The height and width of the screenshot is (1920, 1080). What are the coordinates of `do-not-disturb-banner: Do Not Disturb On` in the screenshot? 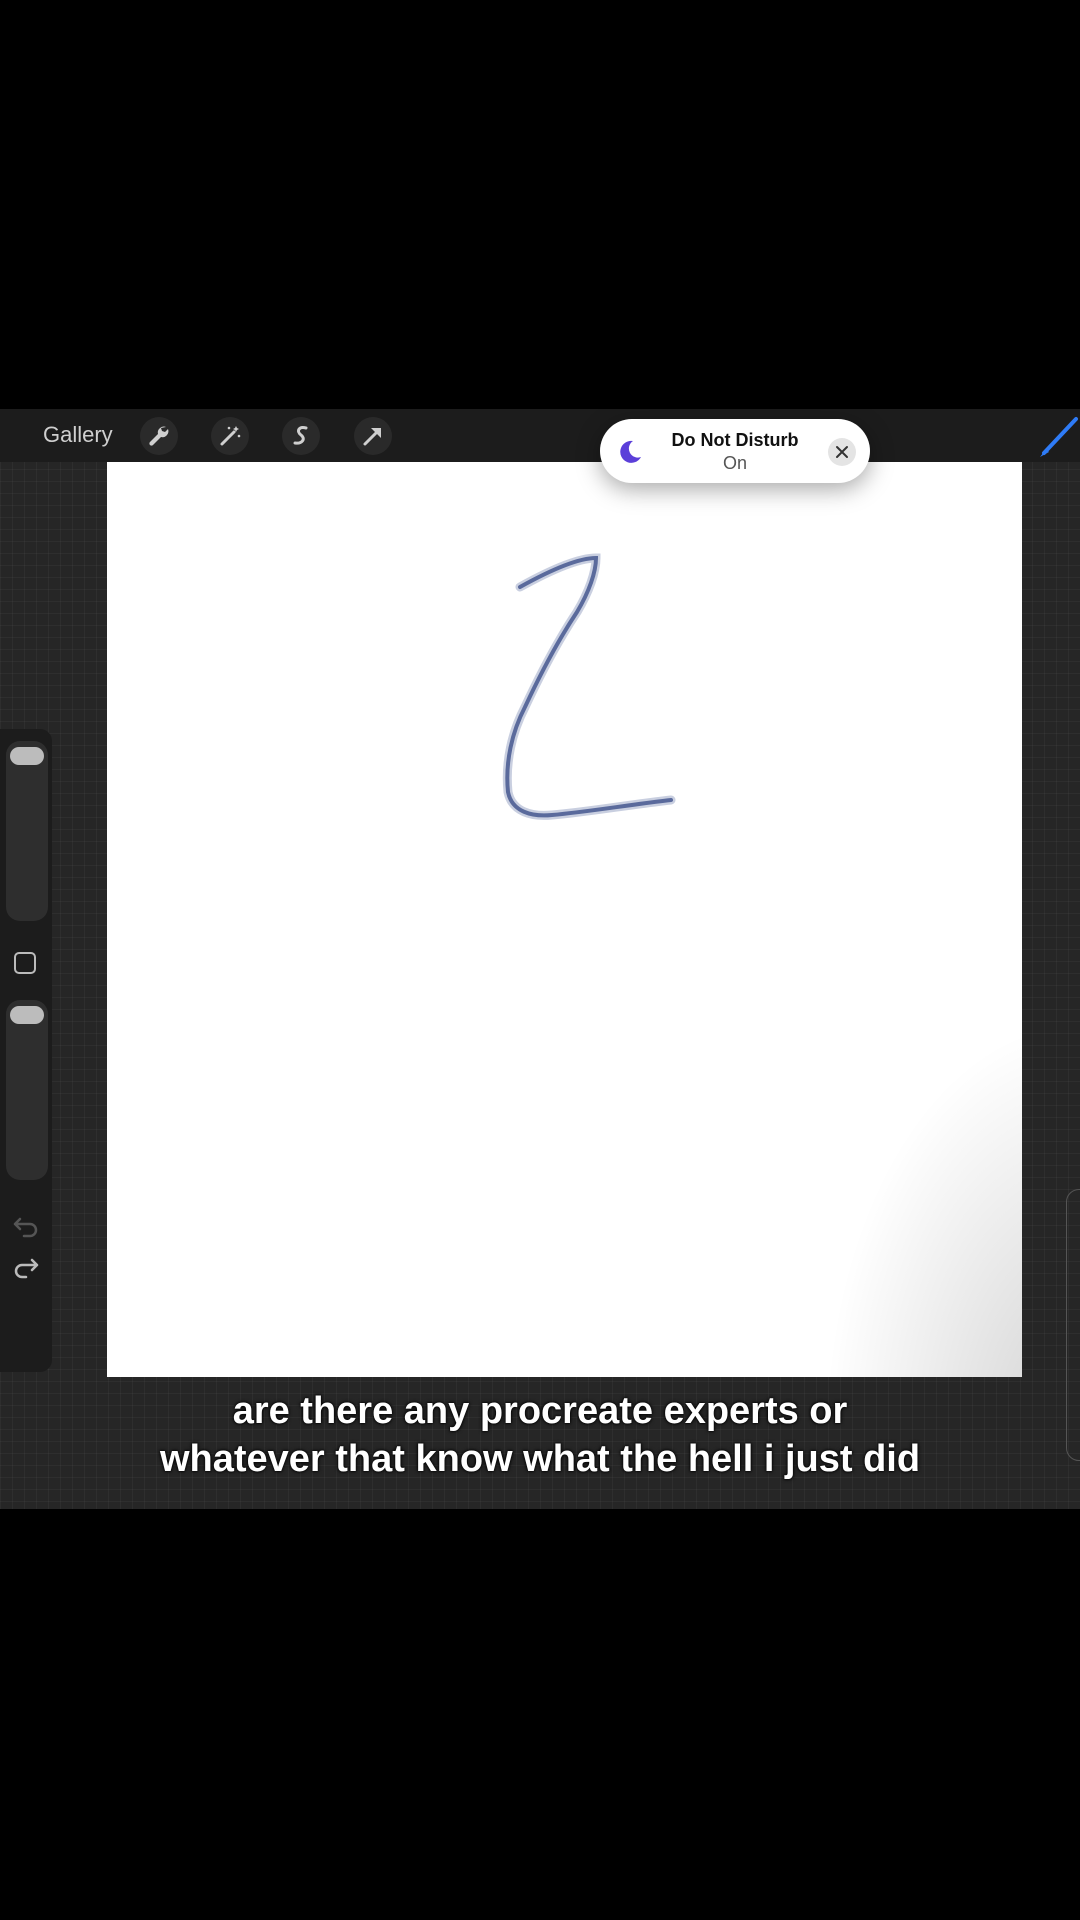 It's located at (735, 451).